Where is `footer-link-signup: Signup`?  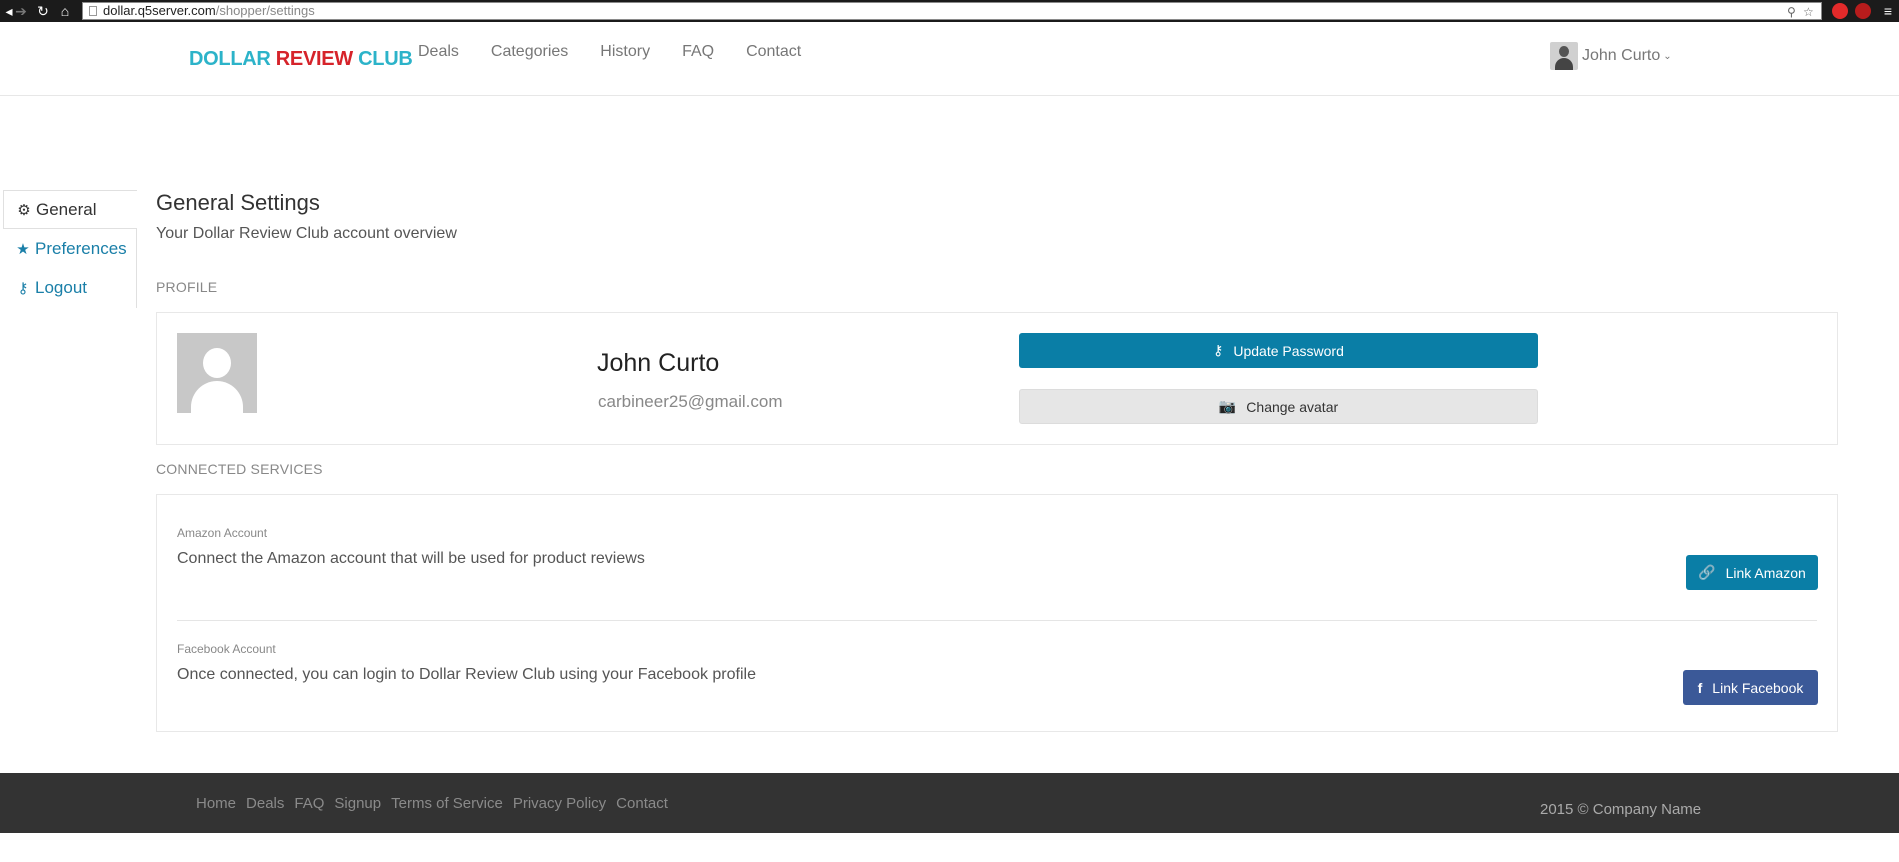 footer-link-signup: Signup is located at coordinates (357, 803).